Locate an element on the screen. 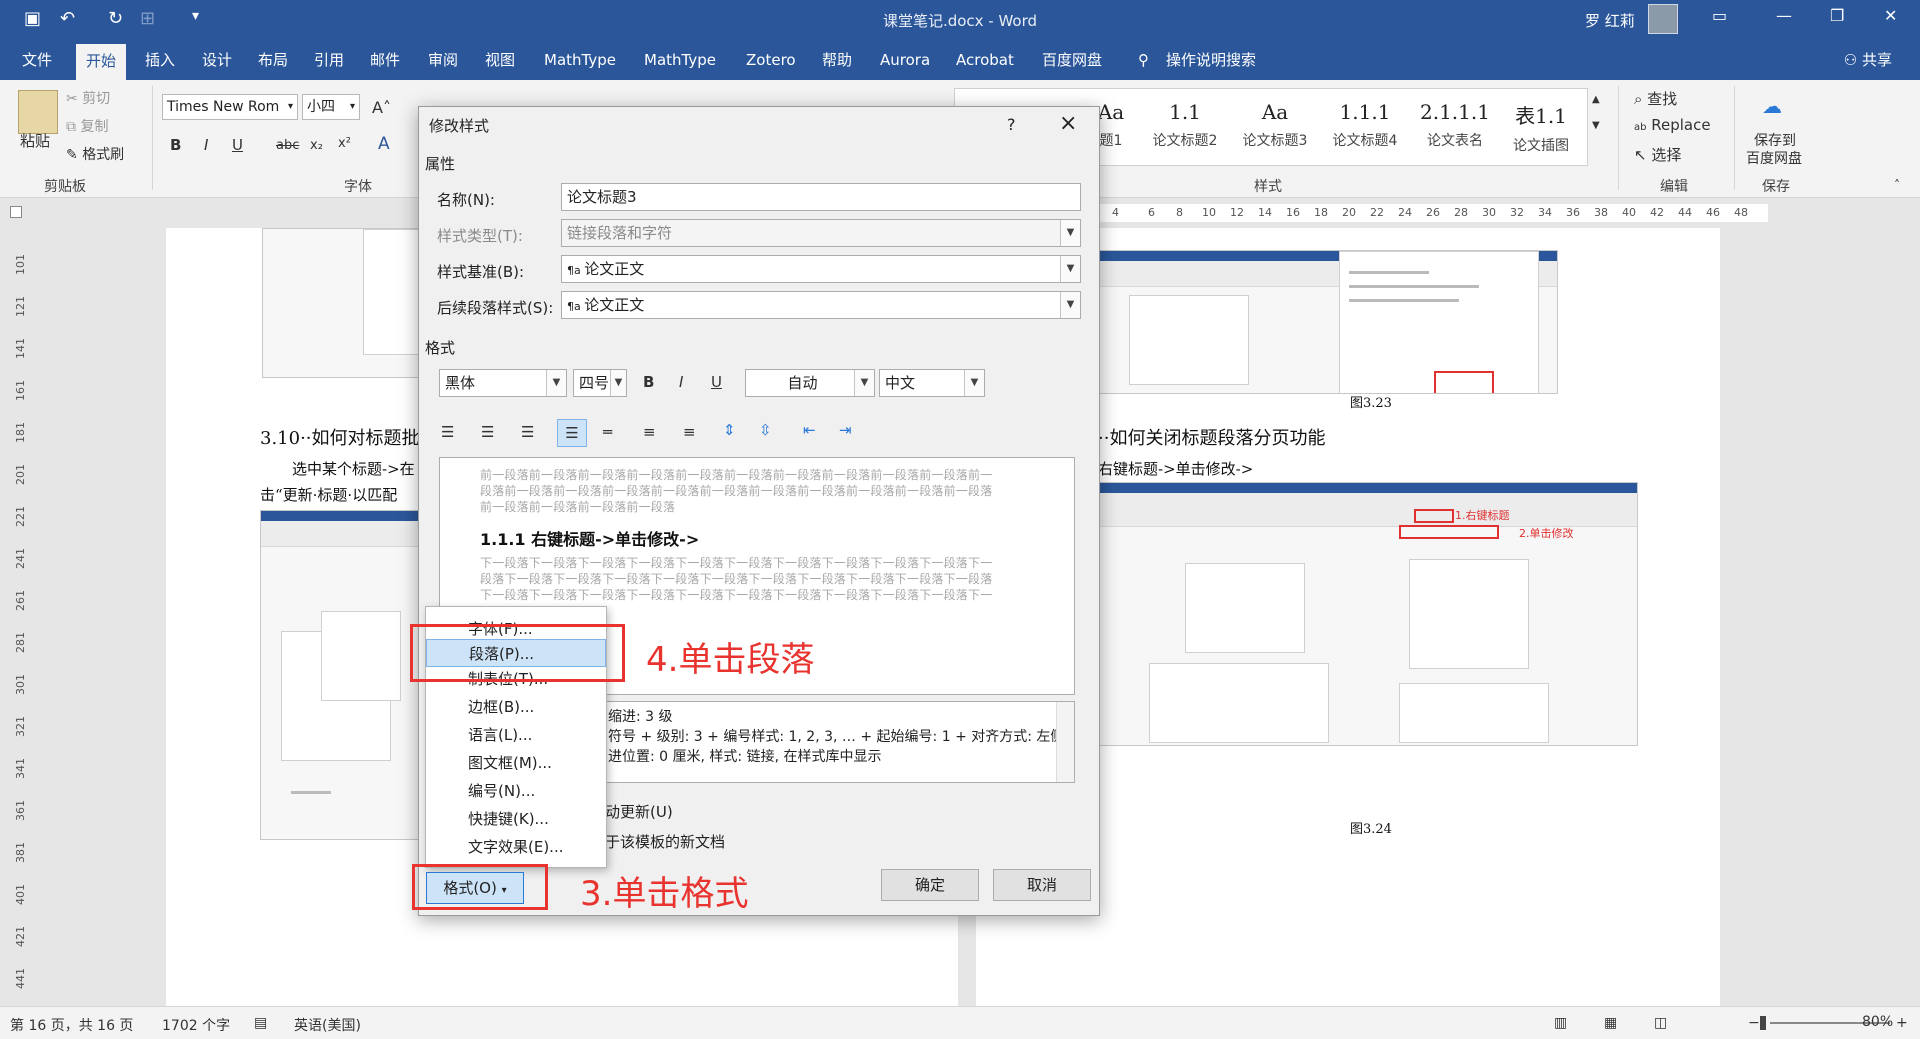 The height and width of the screenshot is (1039, 1920). align-center-icon: ☰ is located at coordinates (487, 432).